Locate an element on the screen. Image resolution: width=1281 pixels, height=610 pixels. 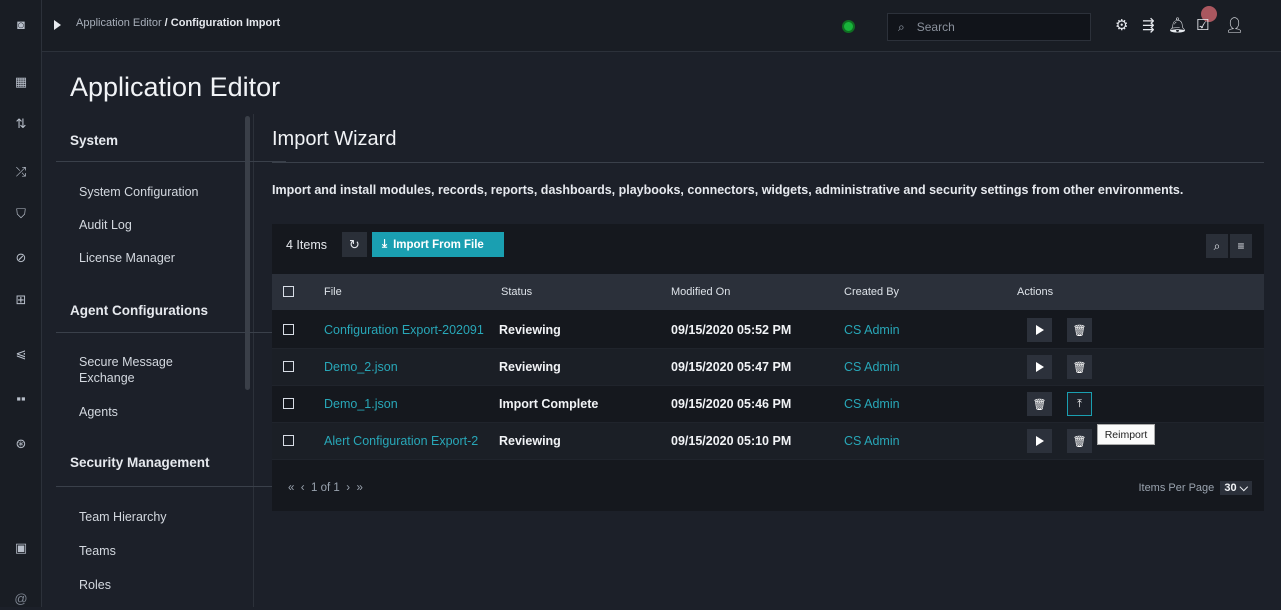
modified-date: 09/15/2020 05:46 PM is located at coordinates (731, 404).